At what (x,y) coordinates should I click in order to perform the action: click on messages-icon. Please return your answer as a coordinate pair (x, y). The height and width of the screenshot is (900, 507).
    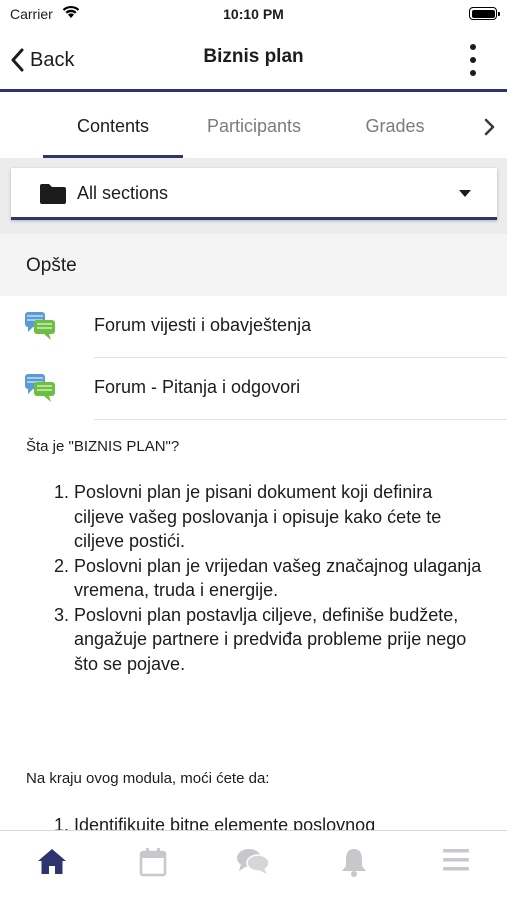
    Looking at the image, I should click on (253, 861).